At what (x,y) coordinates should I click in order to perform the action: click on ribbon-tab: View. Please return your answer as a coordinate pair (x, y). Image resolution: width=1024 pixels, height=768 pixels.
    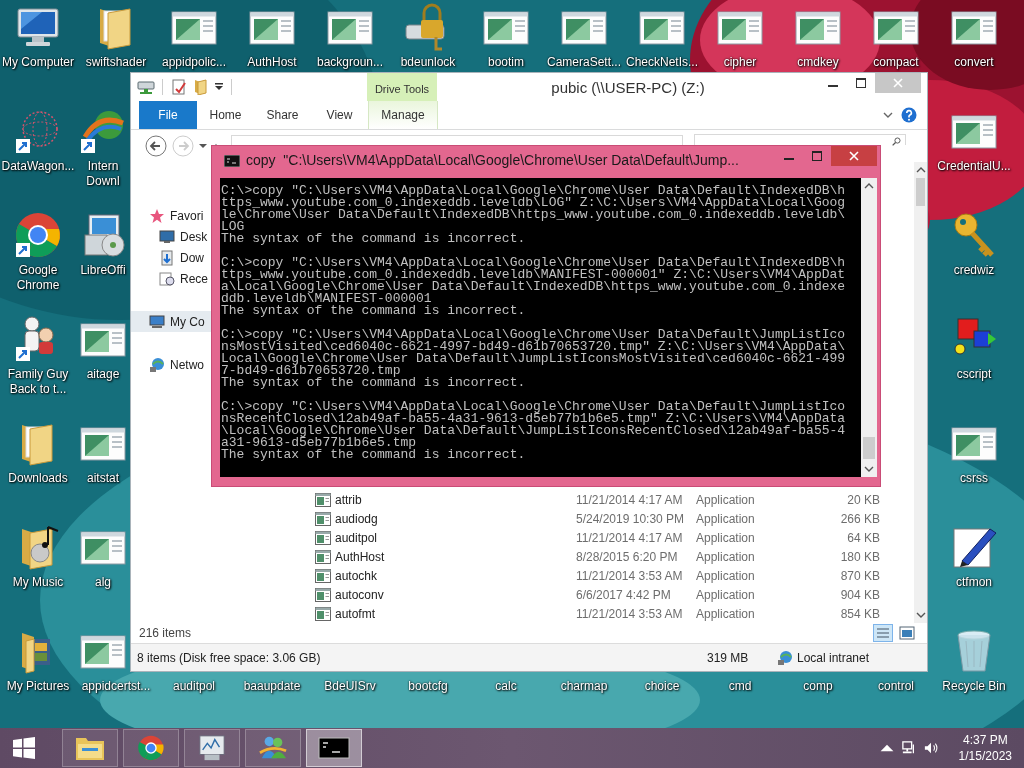
    Looking at the image, I should click on (339, 115).